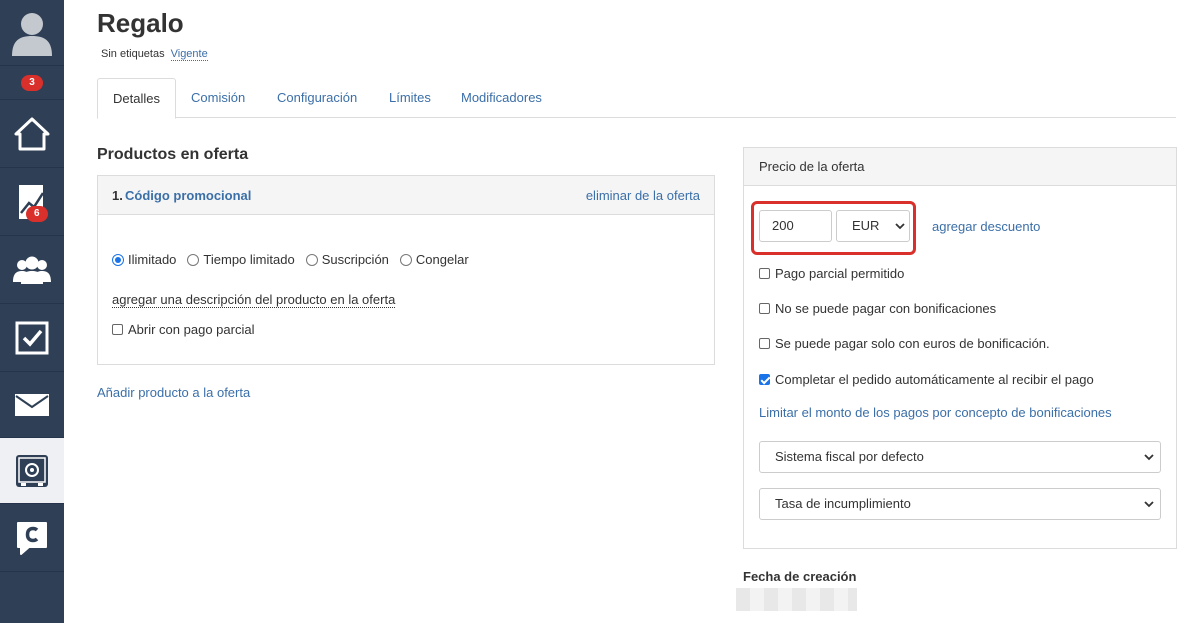  What do you see at coordinates (173, 154) in the screenshot?
I see `products-section-title: Productos en oferta` at bounding box center [173, 154].